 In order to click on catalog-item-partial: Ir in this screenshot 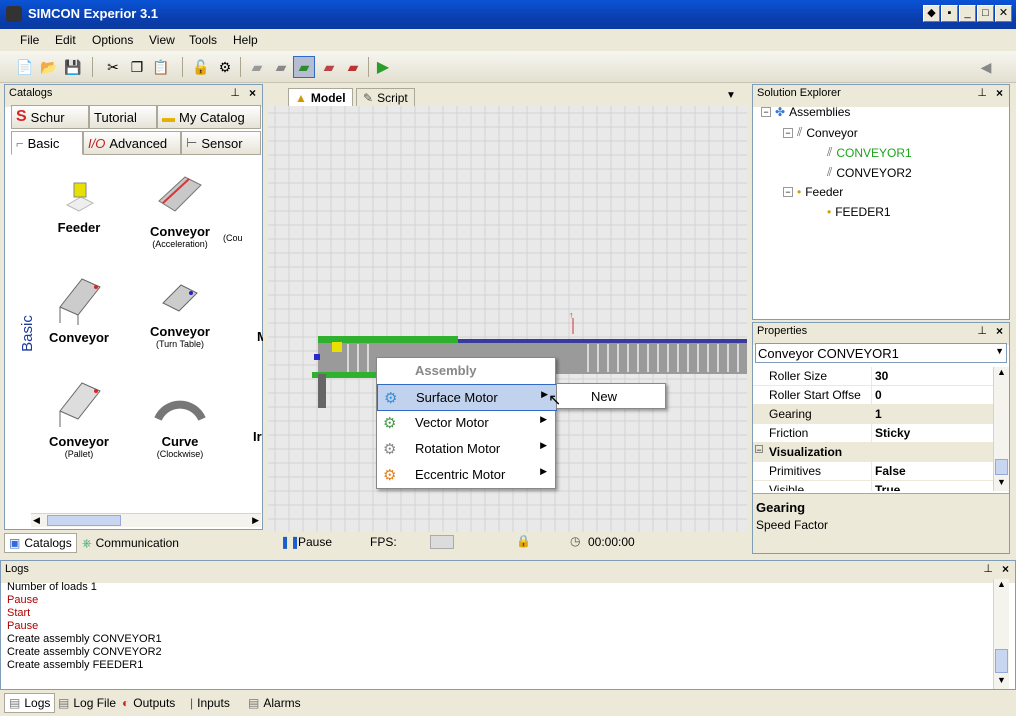, I will do `click(243, 414)`.